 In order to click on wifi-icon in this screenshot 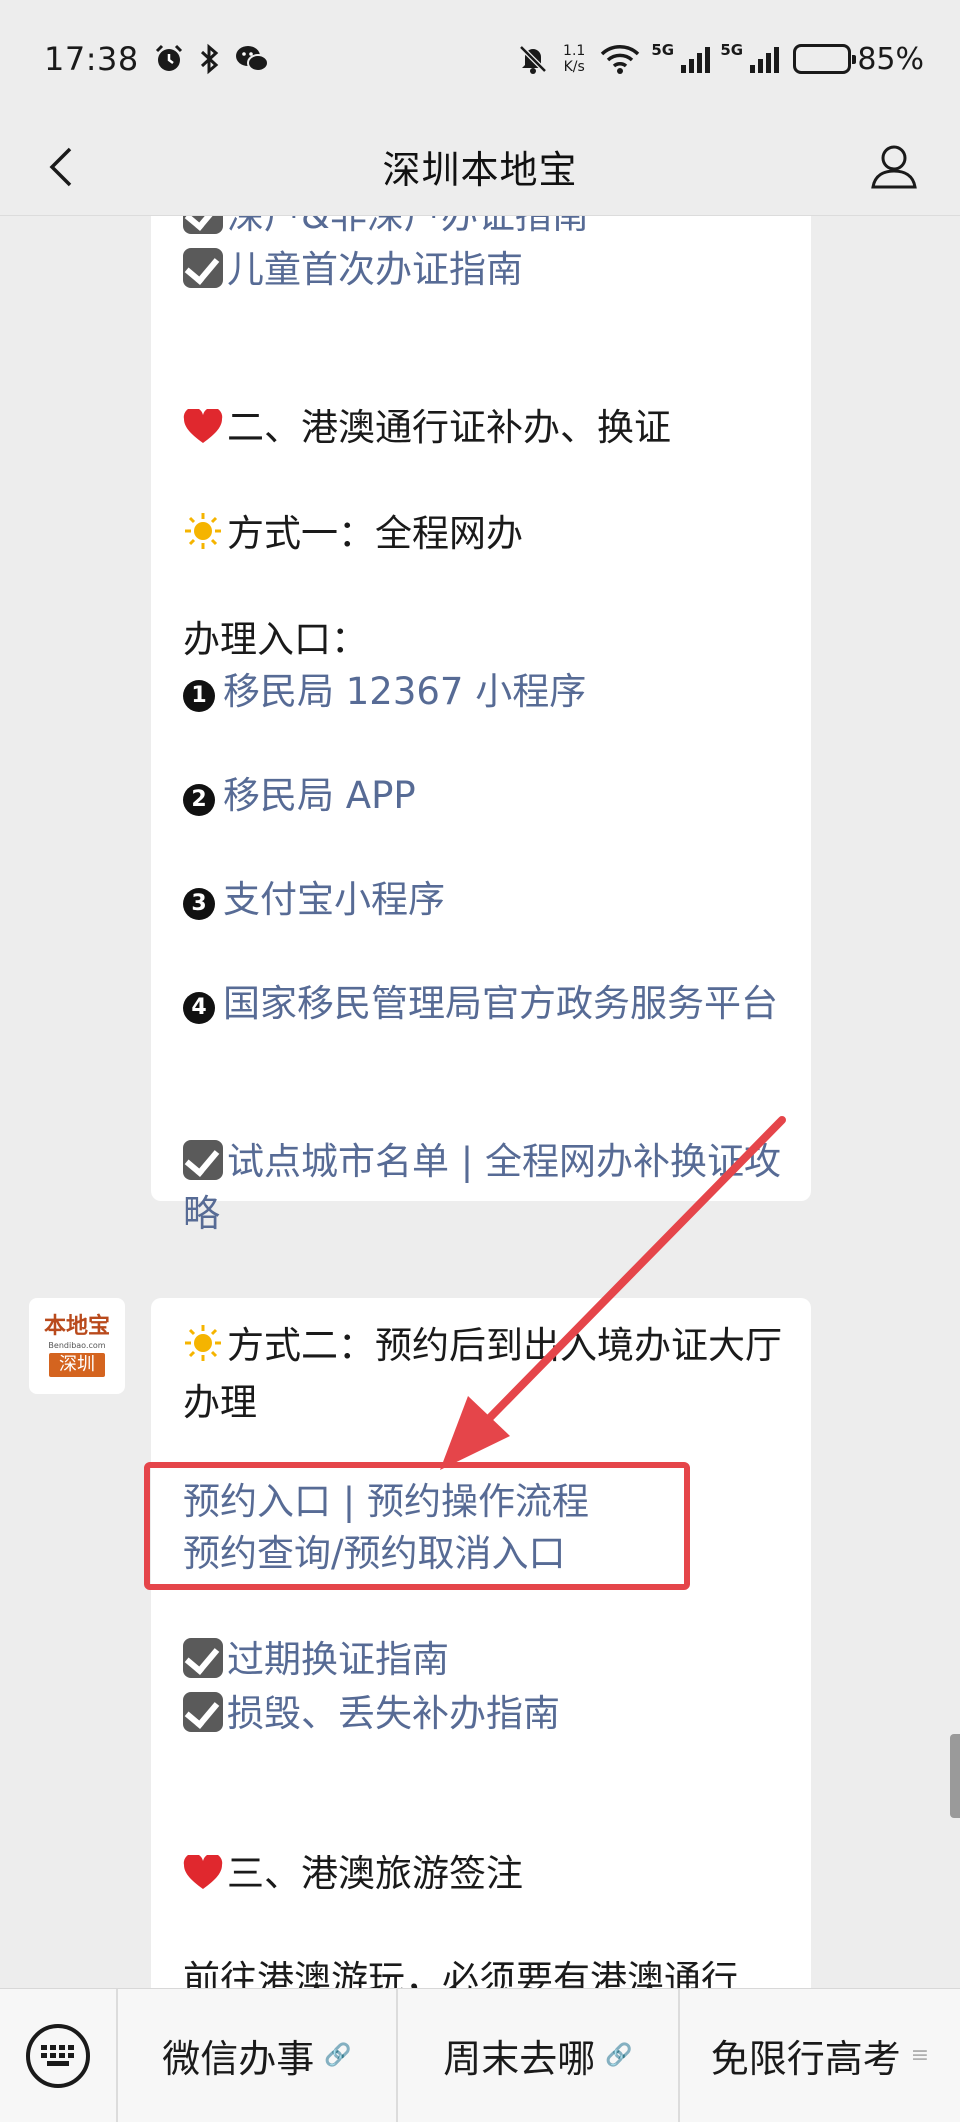, I will do `click(620, 59)`.